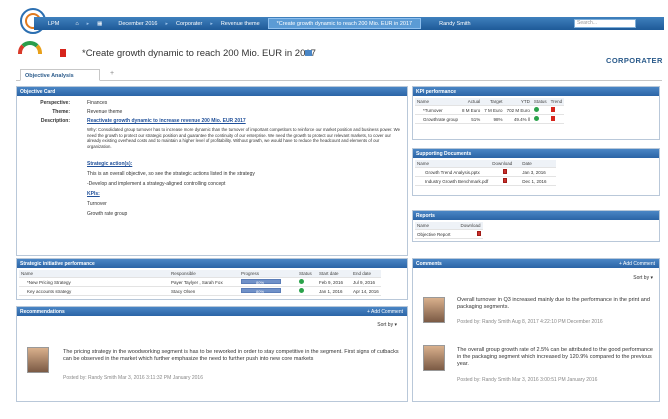  What do you see at coordinates (204, 274) in the screenshot?
I see `col-responsible: Responsible` at bounding box center [204, 274].